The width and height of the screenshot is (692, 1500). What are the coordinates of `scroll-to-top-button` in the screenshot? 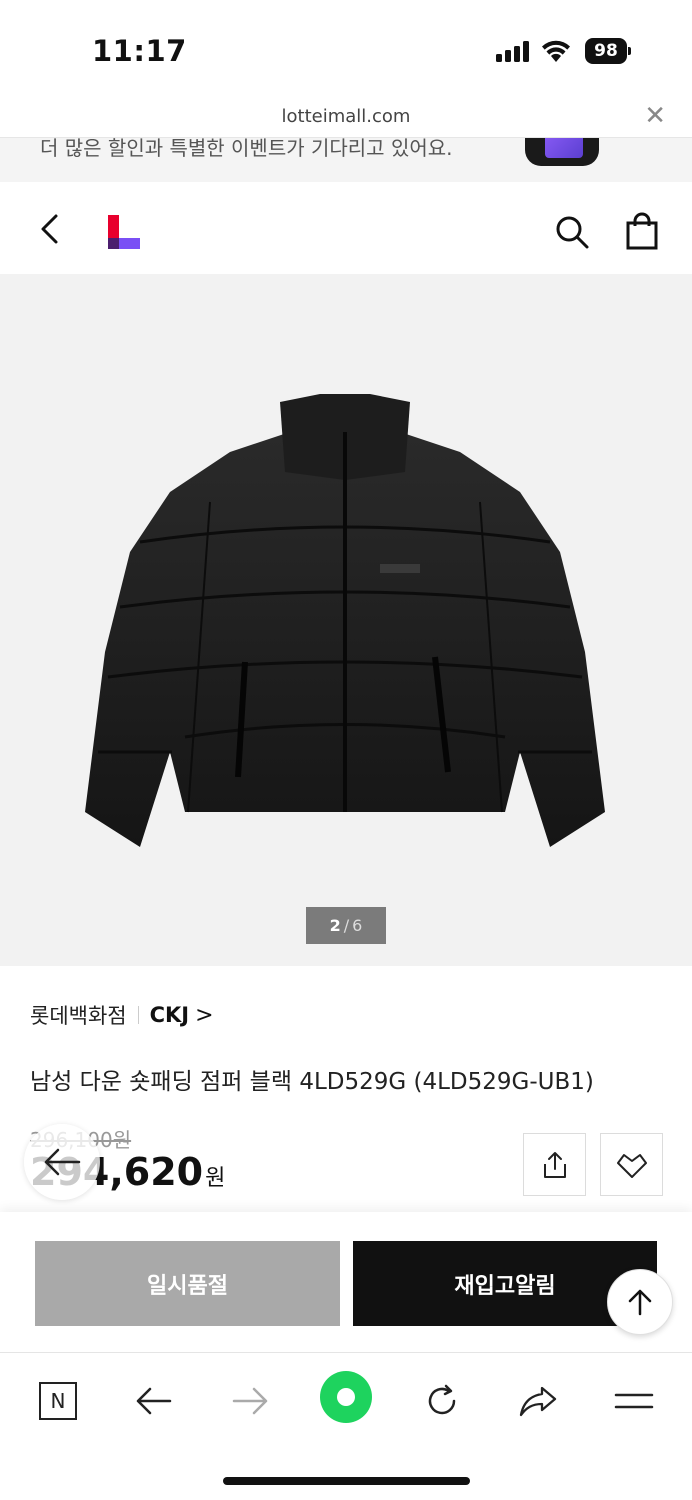 It's located at (640, 1302).